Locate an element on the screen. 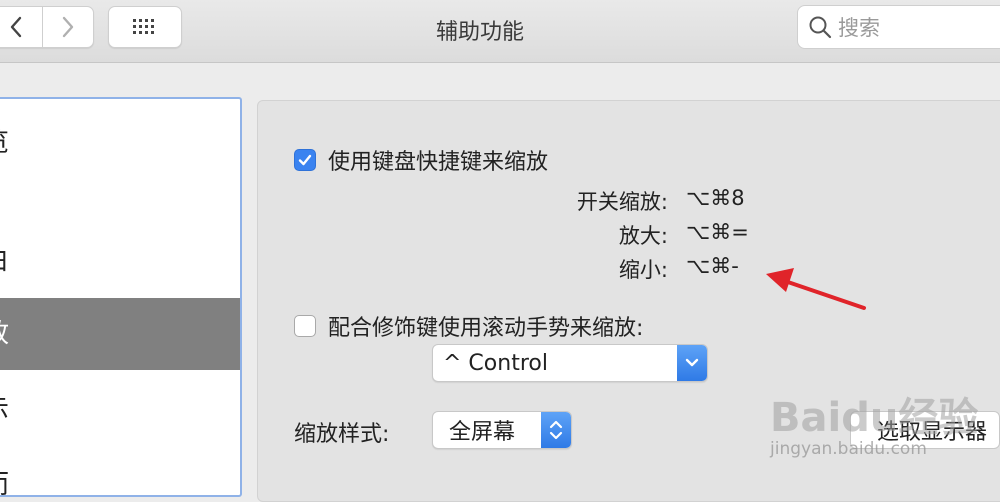  annotation-arrow-icon is located at coordinates (816, 289).